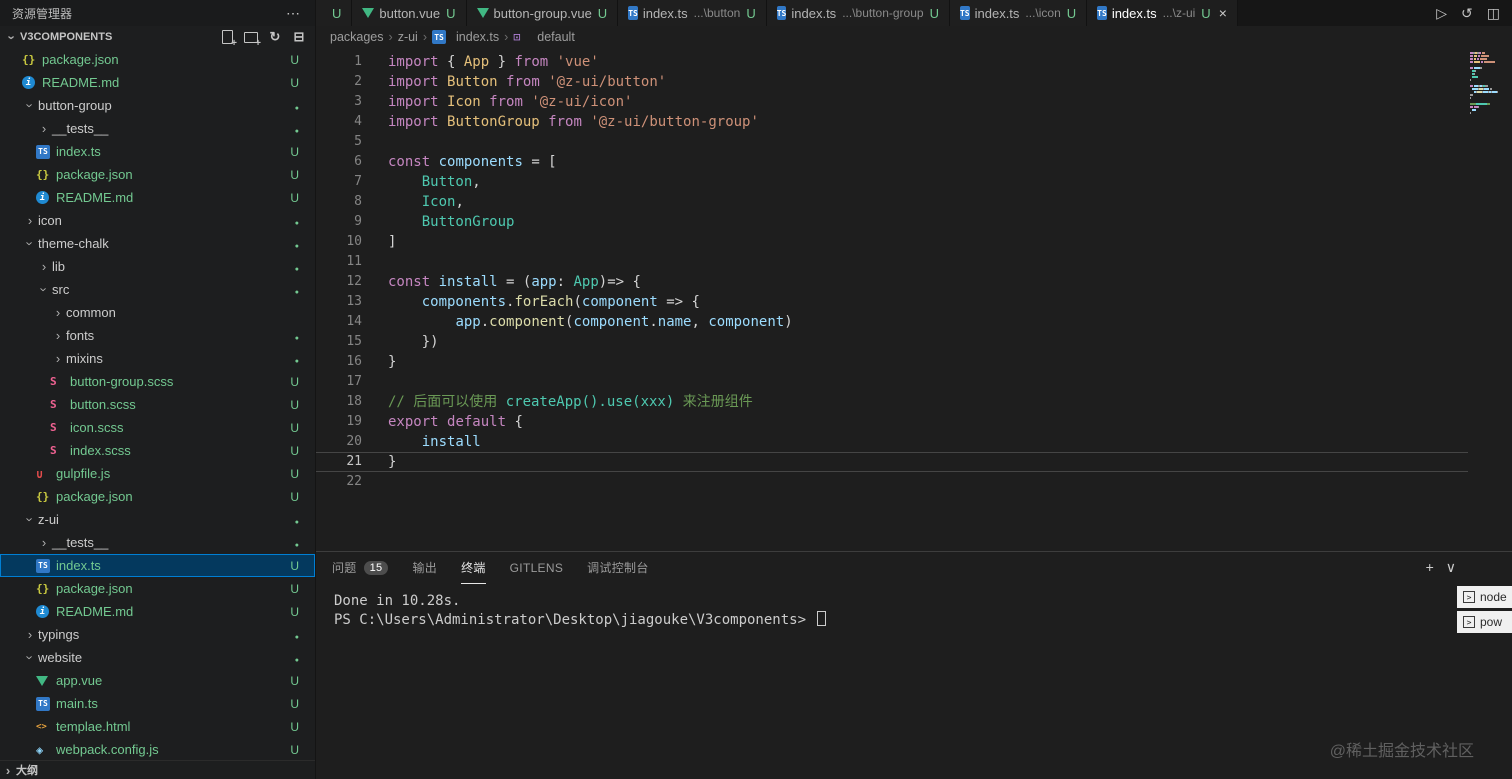 The width and height of the screenshot is (1512, 779). Describe the element at coordinates (424, 568) in the screenshot. I see `panel-tab-输出: 输出` at that location.